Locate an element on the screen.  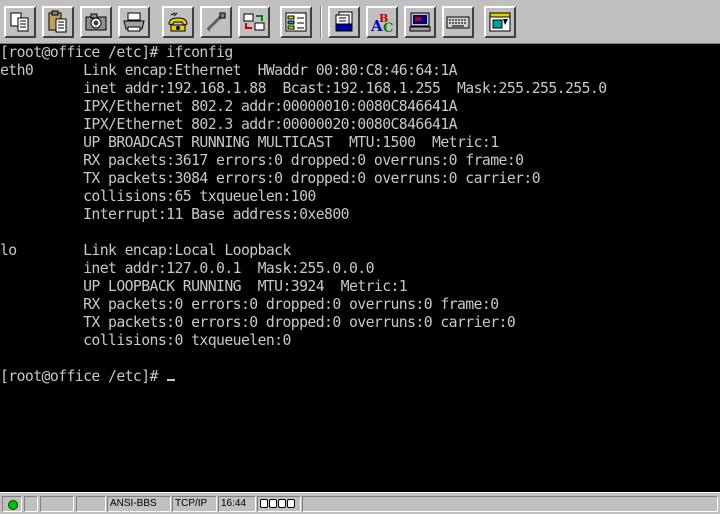
connection-status is located at coordinates (12, 504).